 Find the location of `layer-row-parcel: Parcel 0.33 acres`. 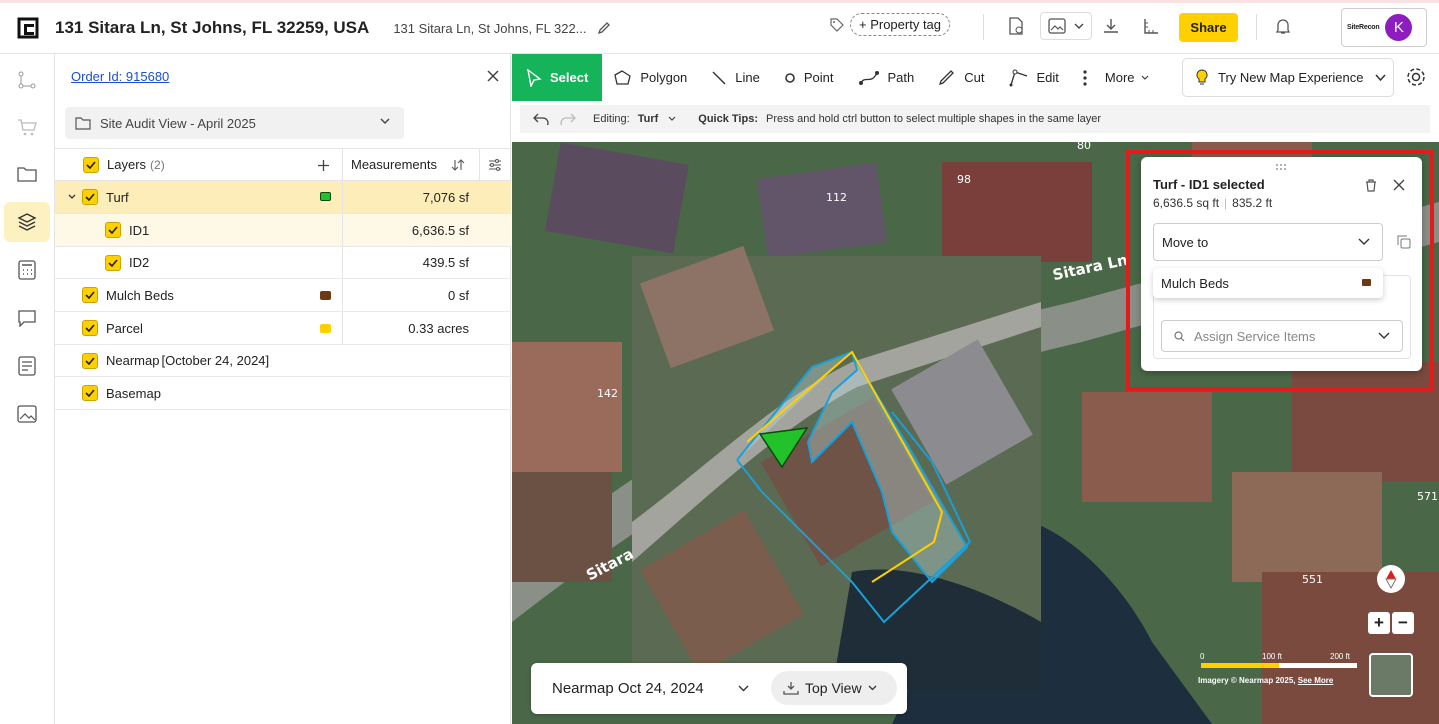

layer-row-parcel: Parcel 0.33 acres is located at coordinates (283, 328).